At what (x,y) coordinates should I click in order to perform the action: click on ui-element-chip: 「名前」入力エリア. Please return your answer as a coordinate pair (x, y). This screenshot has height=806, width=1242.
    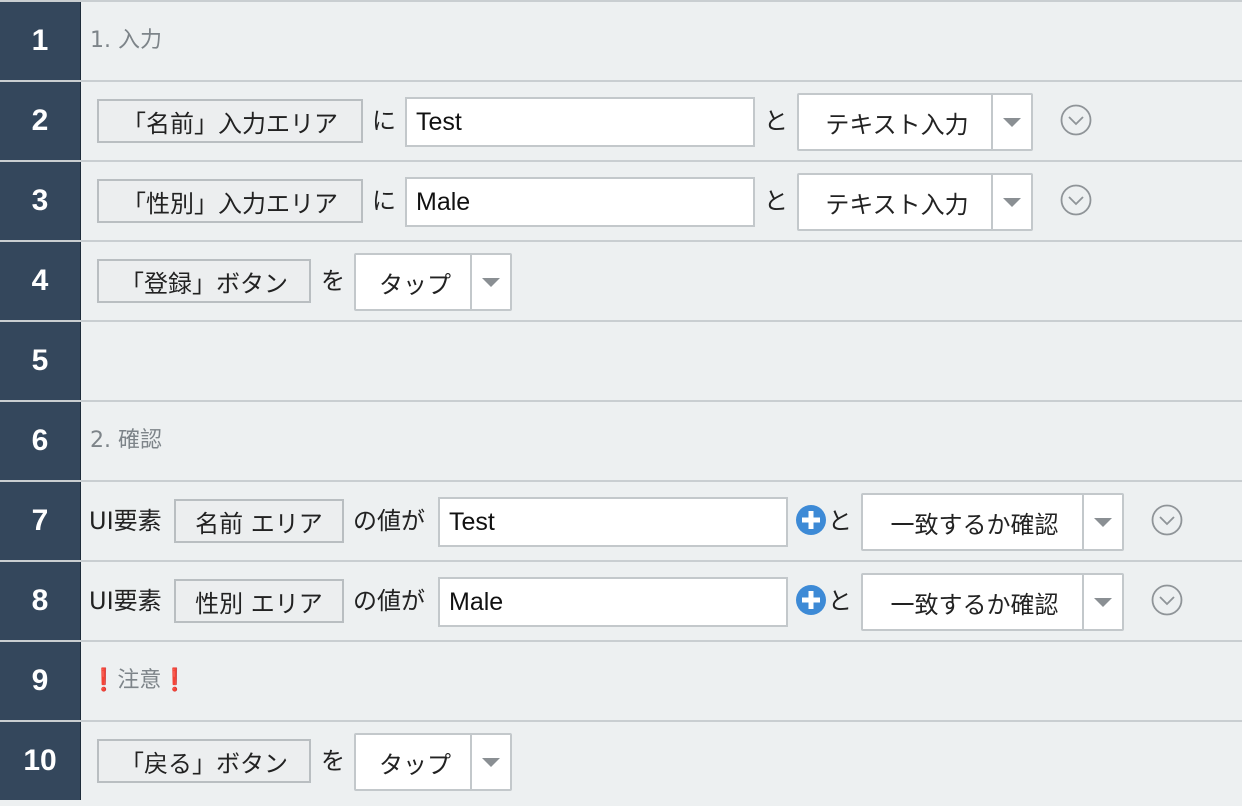
    Looking at the image, I should click on (230, 121).